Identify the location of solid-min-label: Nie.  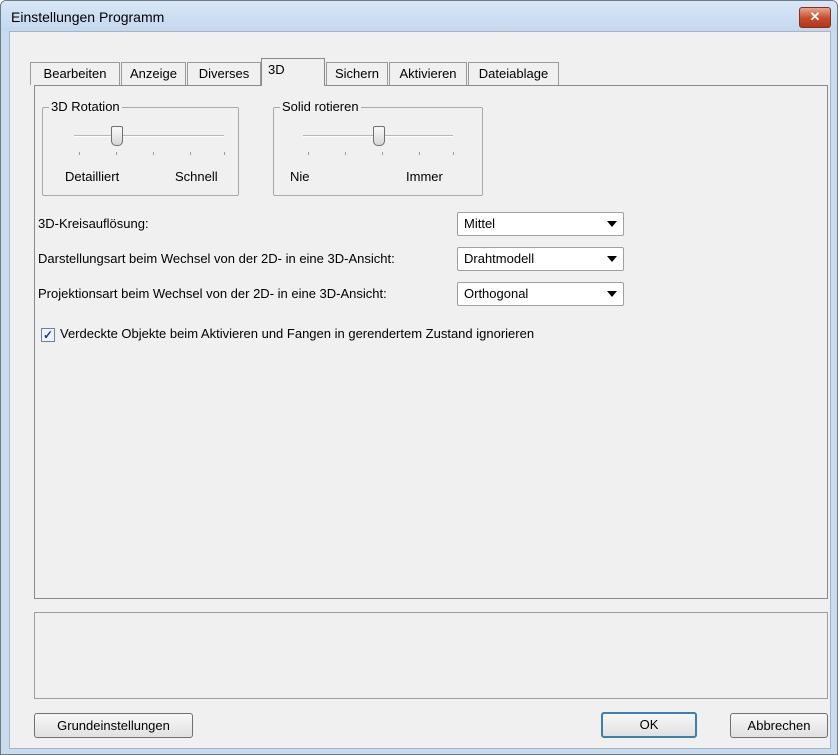
(300, 176).